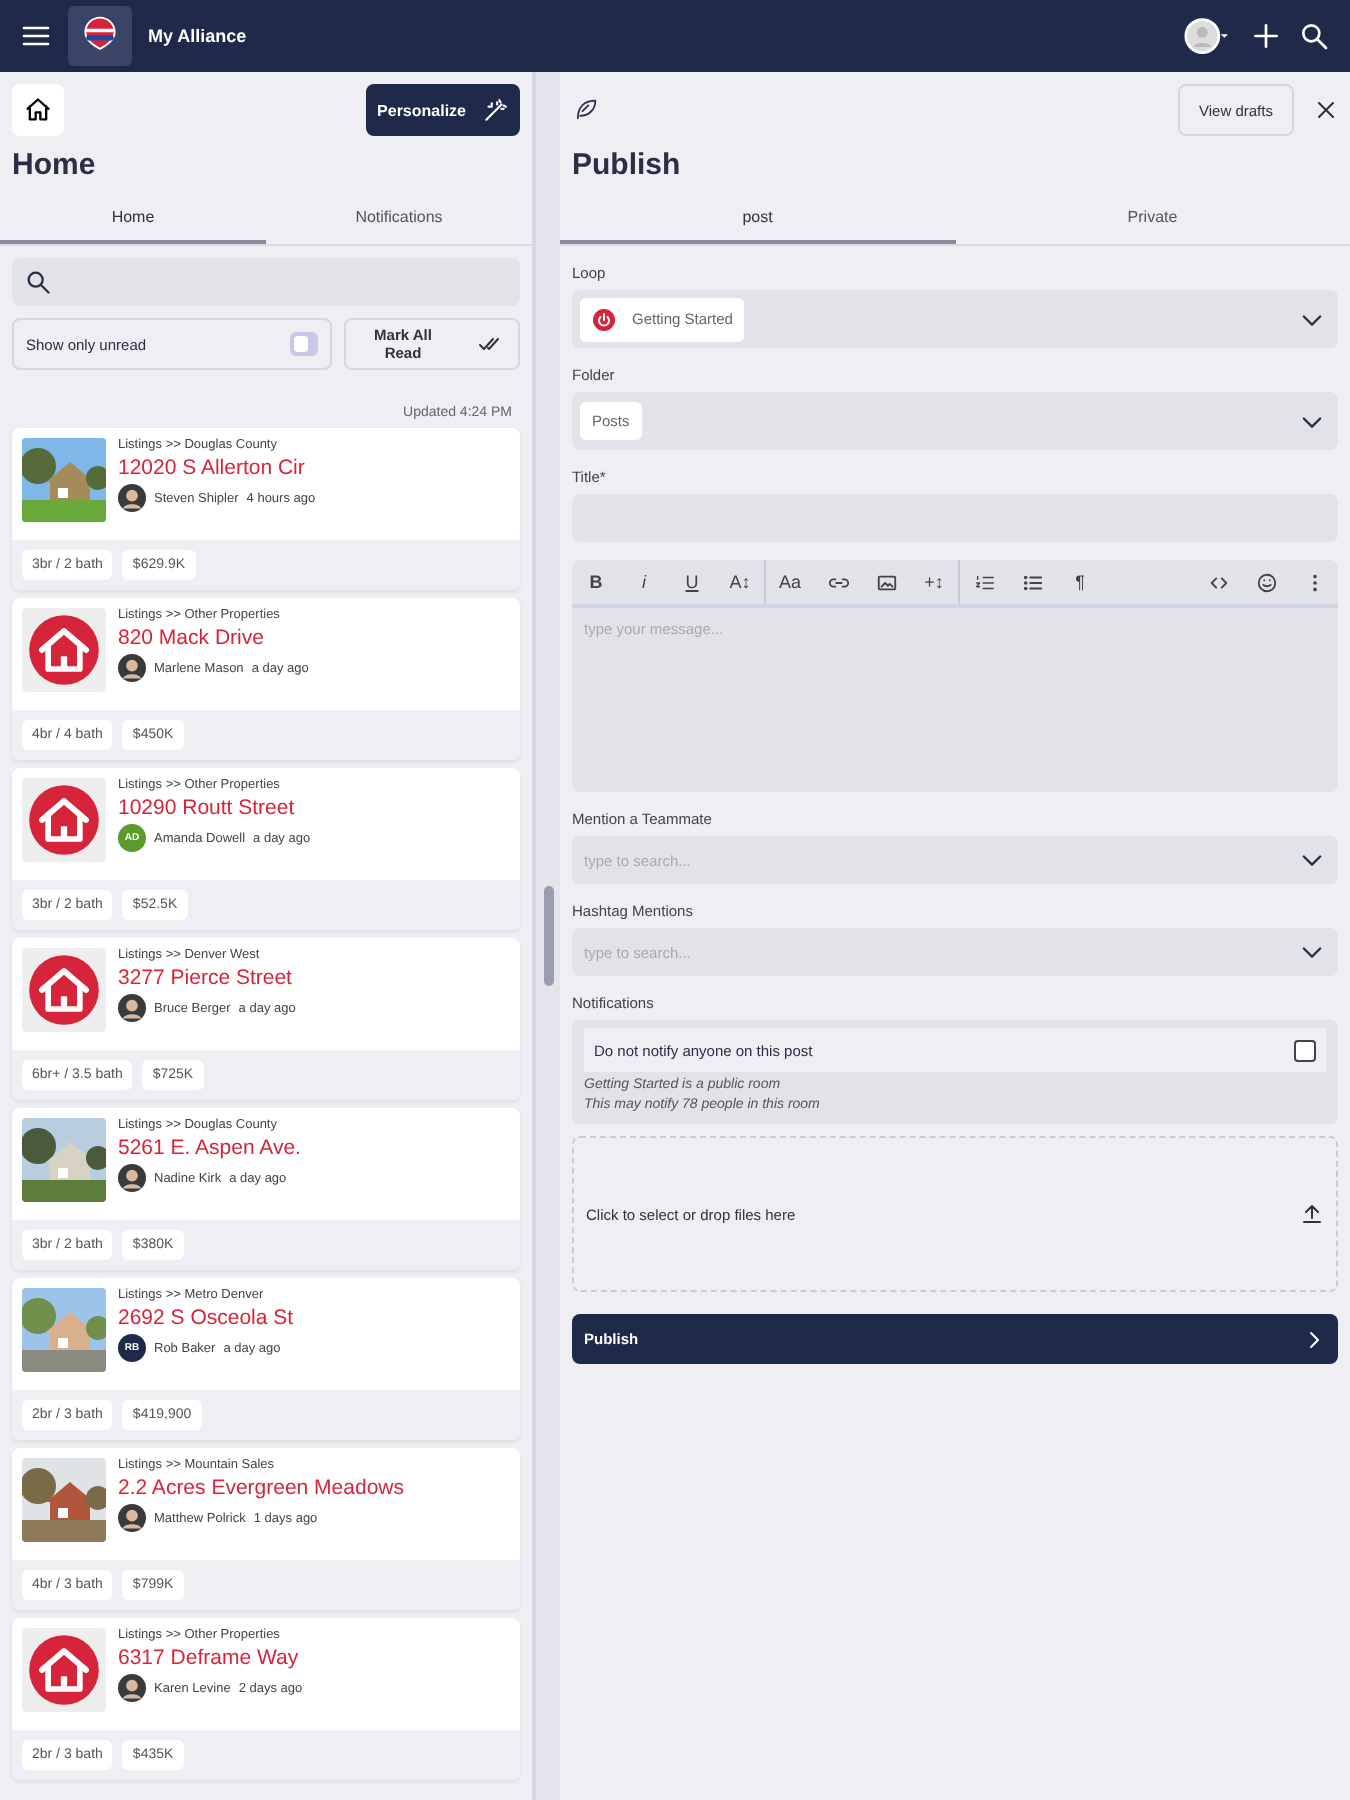 The width and height of the screenshot is (1350, 1800). I want to click on format-button: Aa, so click(790, 582).